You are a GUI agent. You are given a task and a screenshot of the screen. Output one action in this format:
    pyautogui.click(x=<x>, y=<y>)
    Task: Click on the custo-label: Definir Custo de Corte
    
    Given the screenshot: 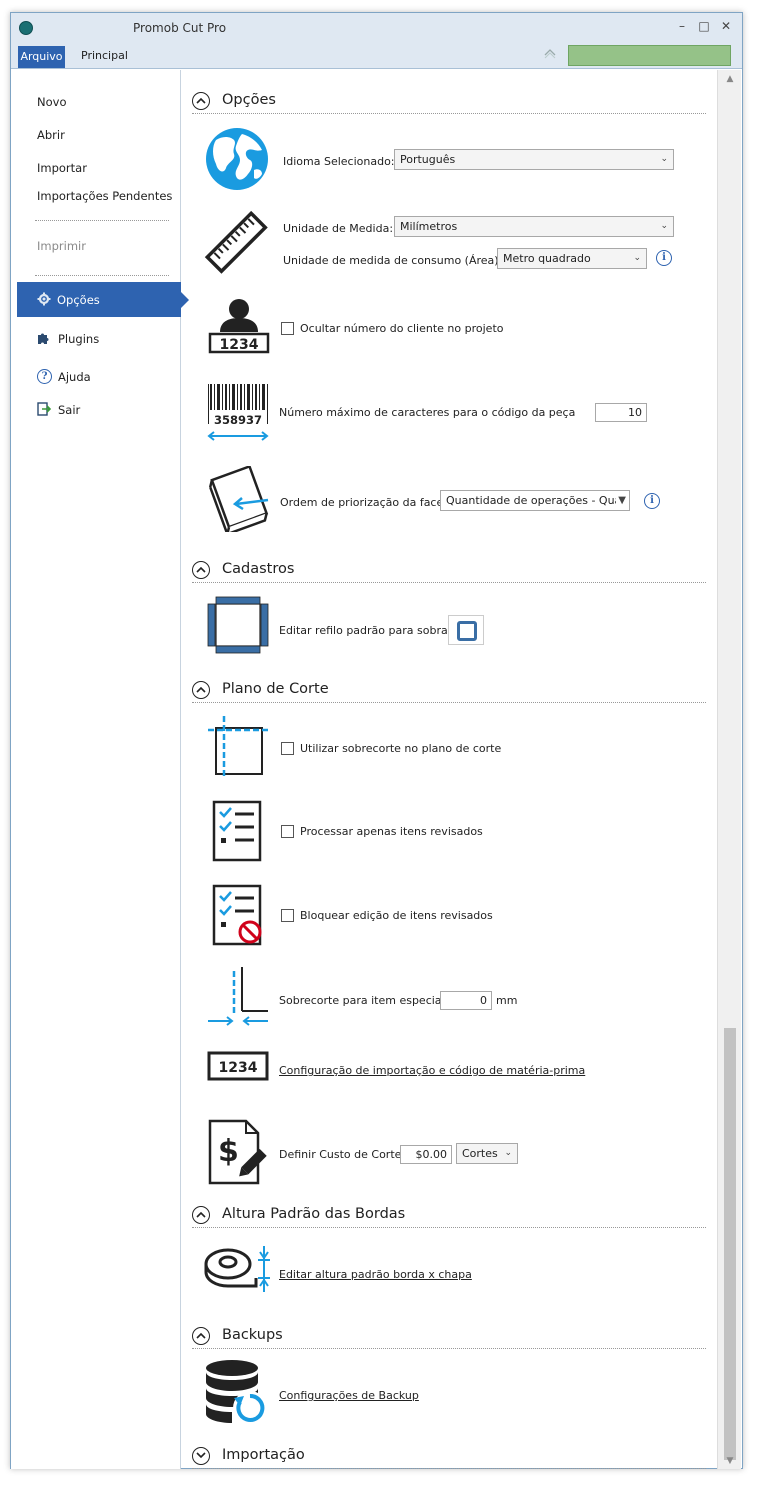 What is the action you would take?
    pyautogui.click(x=340, y=1154)
    